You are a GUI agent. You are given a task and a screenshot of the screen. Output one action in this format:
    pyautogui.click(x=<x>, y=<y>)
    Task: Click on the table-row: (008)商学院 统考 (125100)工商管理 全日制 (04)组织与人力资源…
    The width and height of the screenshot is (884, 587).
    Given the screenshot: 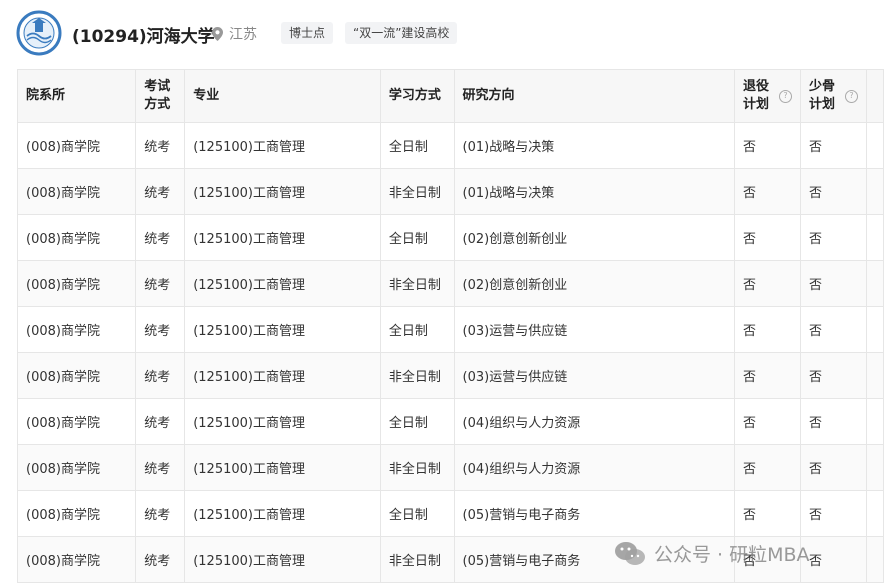 What is the action you would take?
    pyautogui.click(x=450, y=421)
    